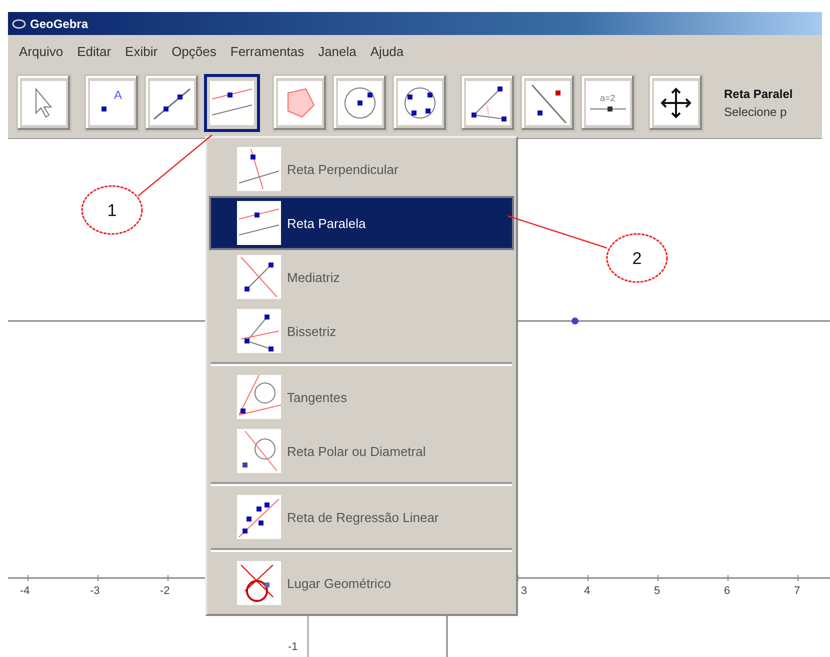  Describe the element at coordinates (118, 95) in the screenshot. I see `point-label: A` at that location.